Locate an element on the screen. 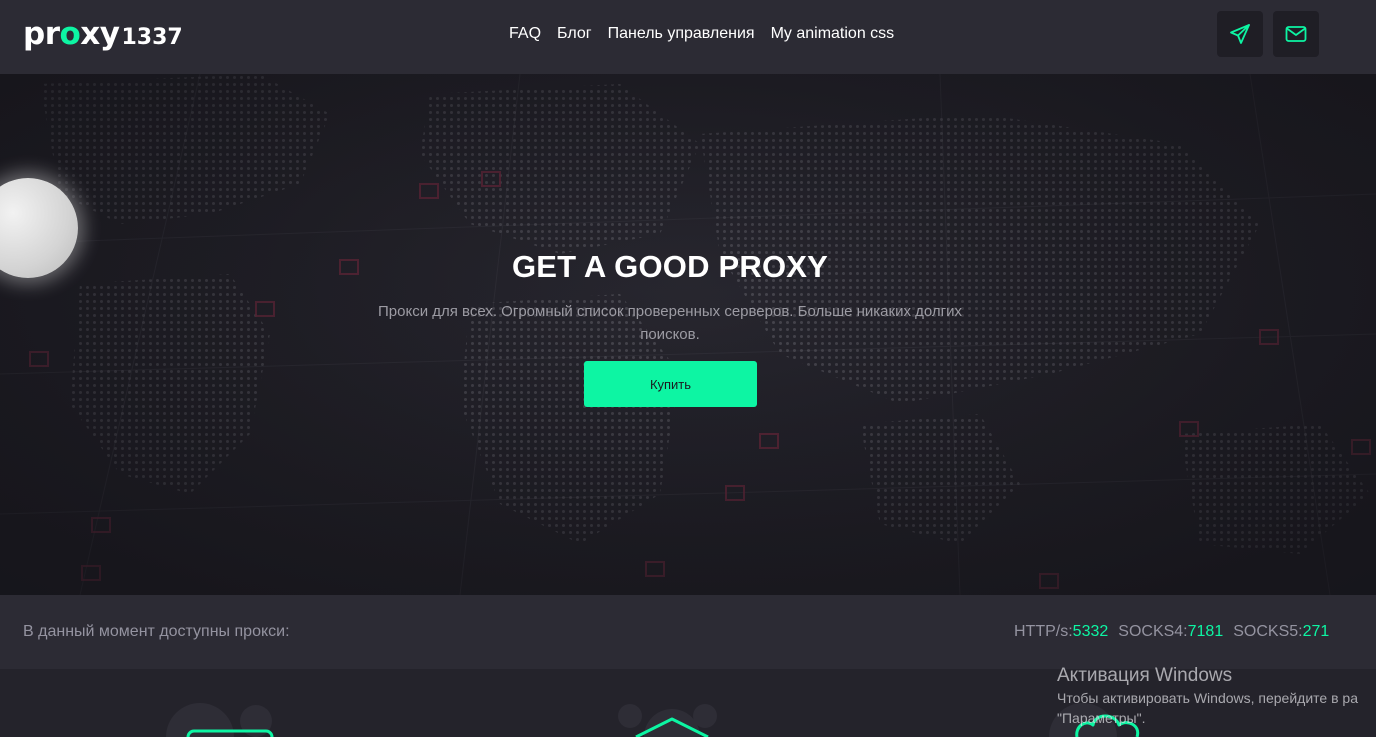 This screenshot has height=737, width=1376. socks5-label: SOCKS5: is located at coordinates (1268, 631).